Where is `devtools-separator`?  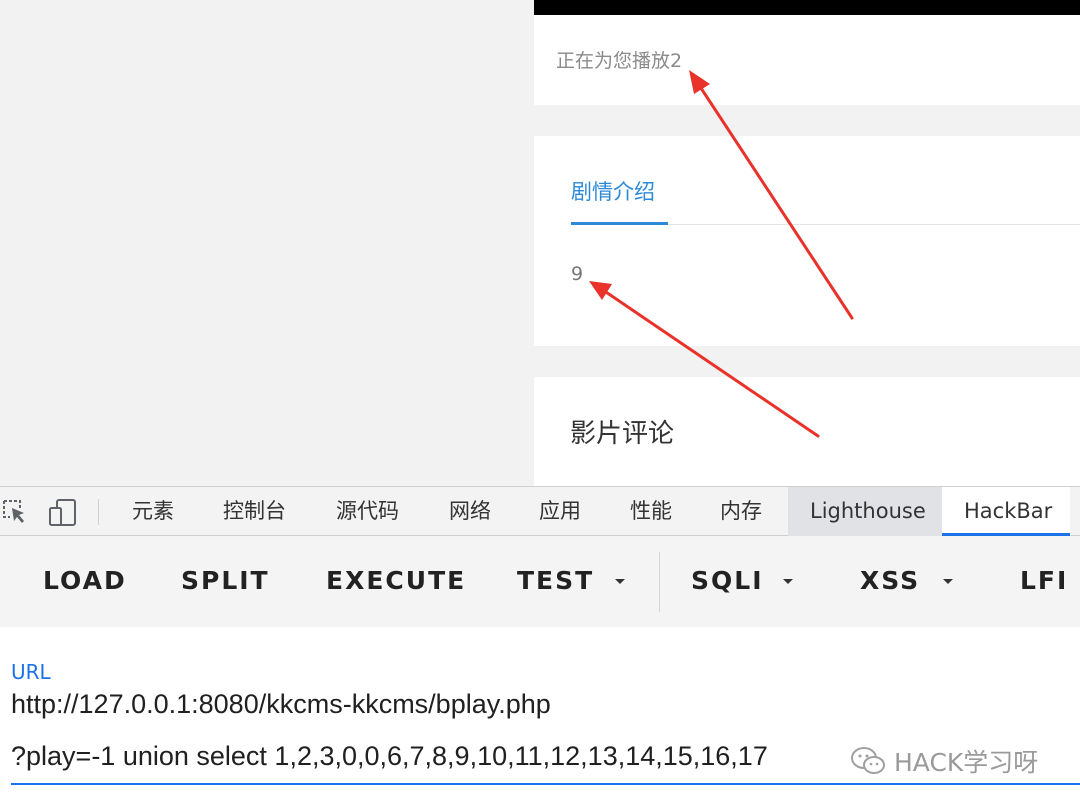
devtools-separator is located at coordinates (98, 512).